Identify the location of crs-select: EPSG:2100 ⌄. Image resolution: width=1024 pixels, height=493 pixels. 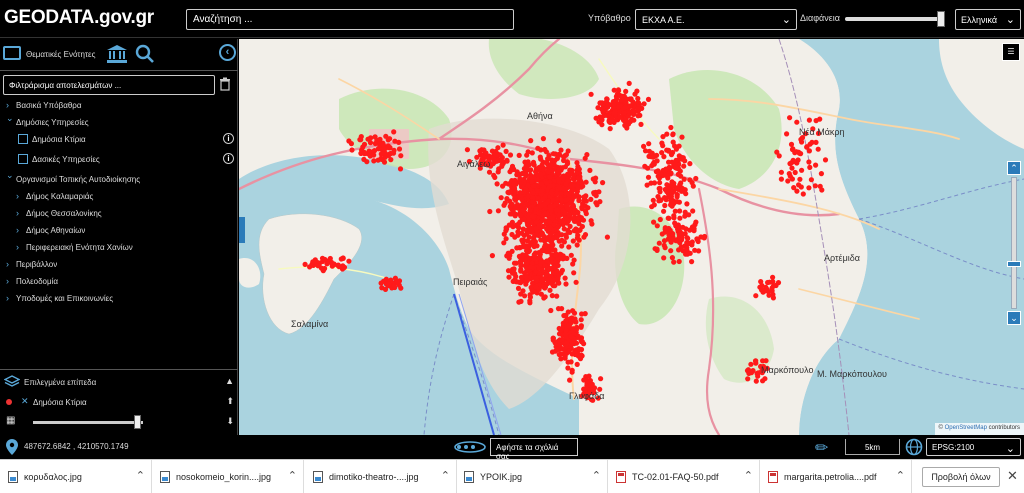
(973, 447).